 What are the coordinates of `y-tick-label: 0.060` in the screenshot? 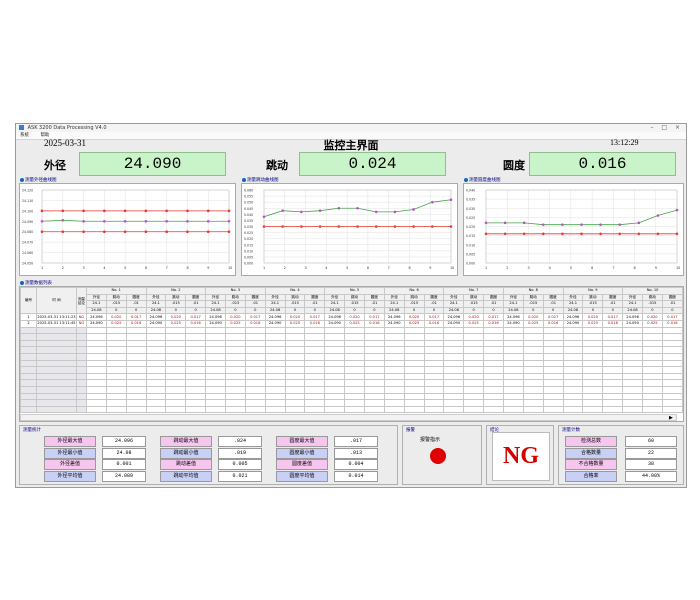 It's located at (248, 191).